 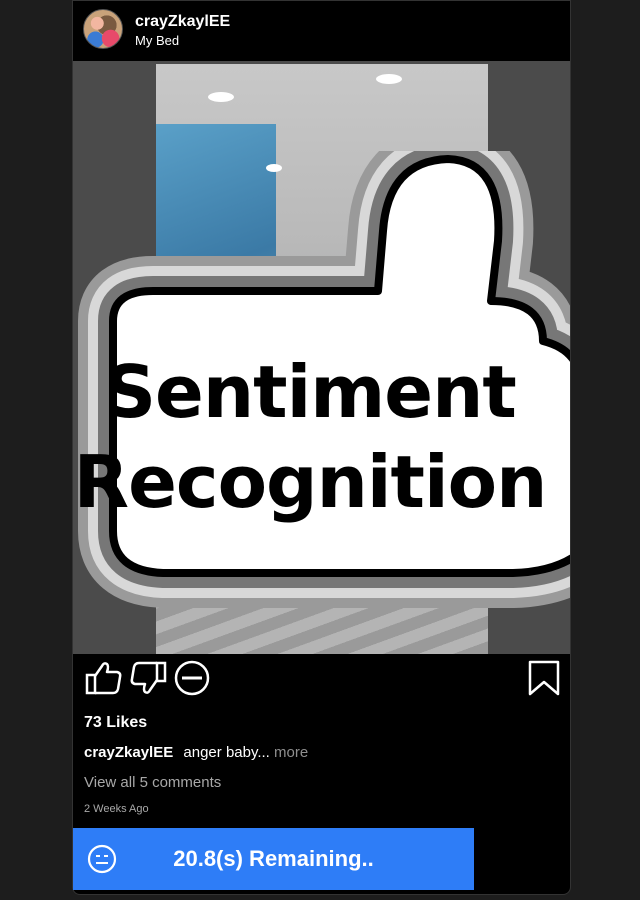 What do you see at coordinates (102, 859) in the screenshot?
I see `neutral-face-icon` at bounding box center [102, 859].